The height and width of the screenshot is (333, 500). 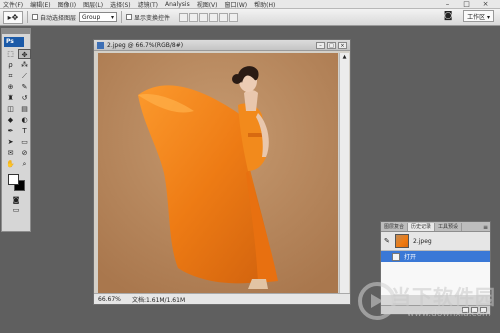 What do you see at coordinates (224, 17) in the screenshot?
I see `align-hcenter-icon` at bounding box center [224, 17].